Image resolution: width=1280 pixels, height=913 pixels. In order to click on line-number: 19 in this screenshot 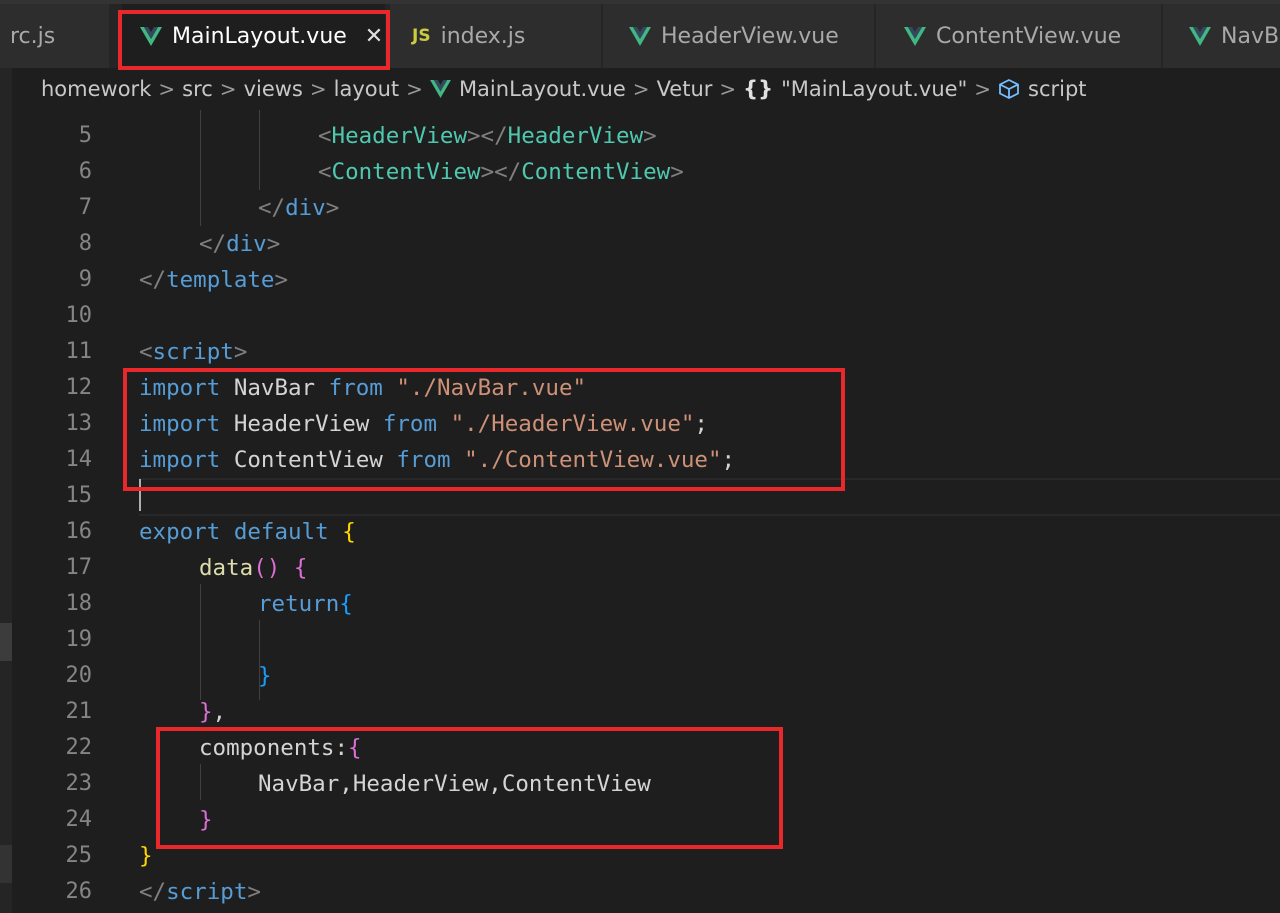, I will do `click(79, 639)`.